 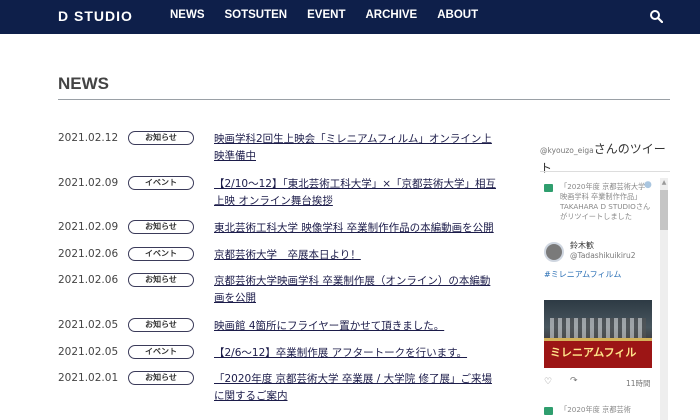 What do you see at coordinates (95, 16) in the screenshot?
I see `site-logo: D STUDIO` at bounding box center [95, 16].